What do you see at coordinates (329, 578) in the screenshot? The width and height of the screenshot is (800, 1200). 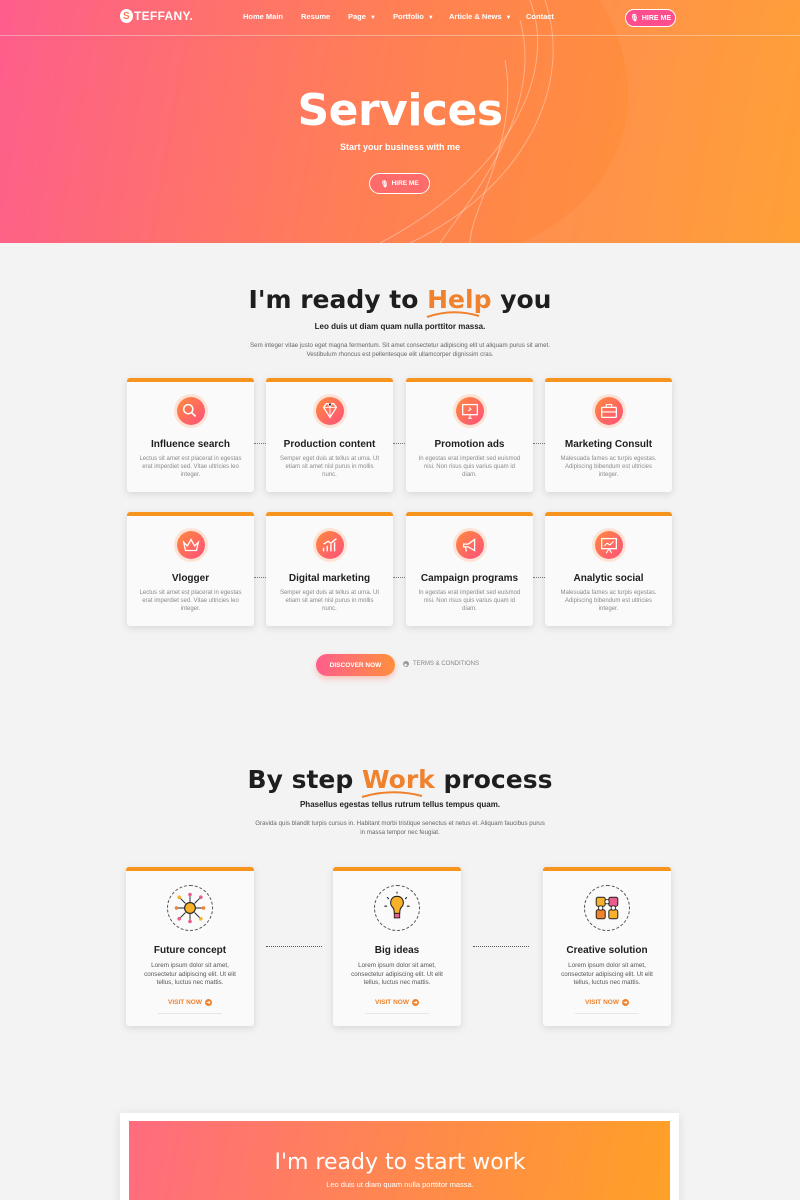 I see `service-card-title: Digital marketing` at bounding box center [329, 578].